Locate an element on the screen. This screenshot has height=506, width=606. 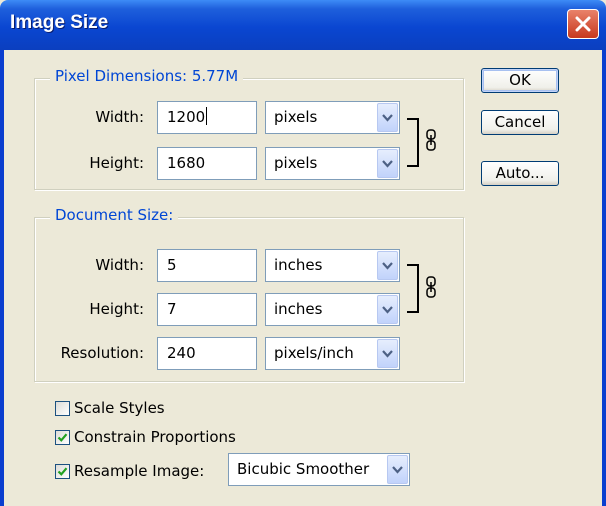
window-title: Image Size is located at coordinates (59, 22).